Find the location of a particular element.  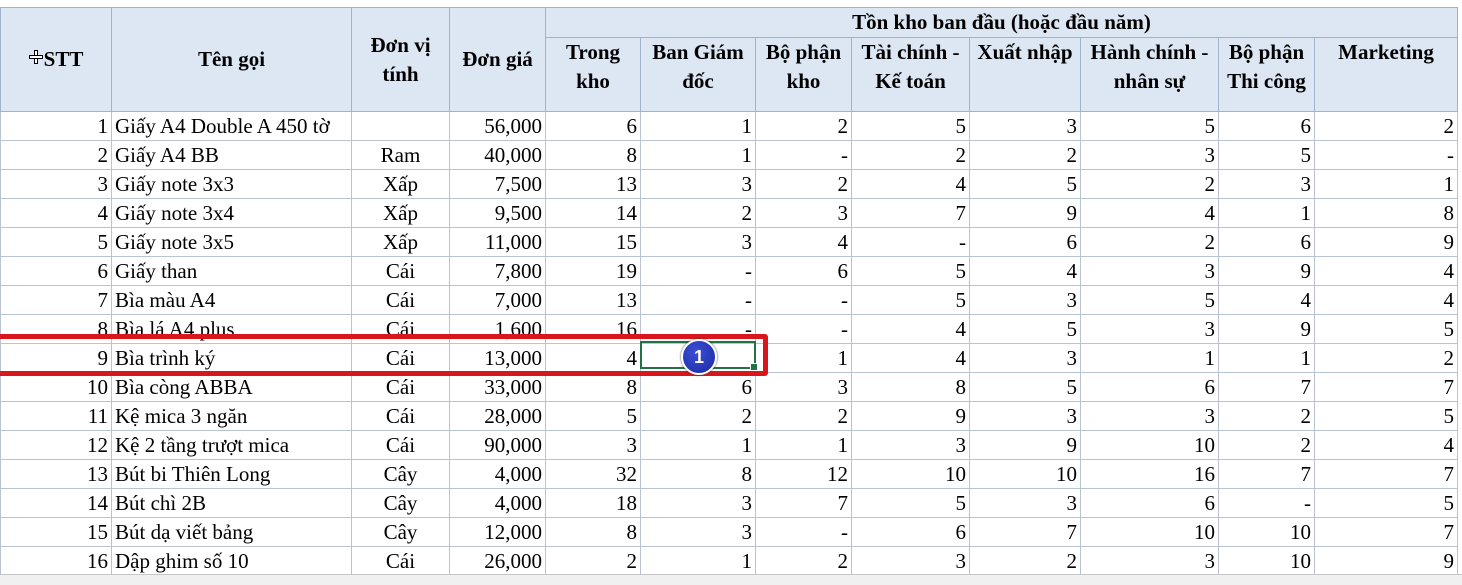

cell-name: Giấy note 3x4 is located at coordinates (231, 213).